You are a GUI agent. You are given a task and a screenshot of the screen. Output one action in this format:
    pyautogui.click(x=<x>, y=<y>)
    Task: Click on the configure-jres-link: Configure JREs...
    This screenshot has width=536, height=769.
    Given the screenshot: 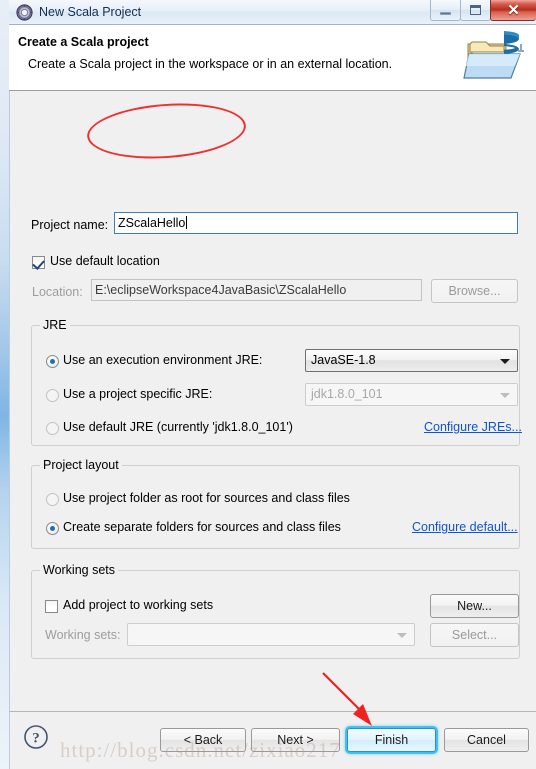 What is the action you would take?
    pyautogui.click(x=473, y=427)
    